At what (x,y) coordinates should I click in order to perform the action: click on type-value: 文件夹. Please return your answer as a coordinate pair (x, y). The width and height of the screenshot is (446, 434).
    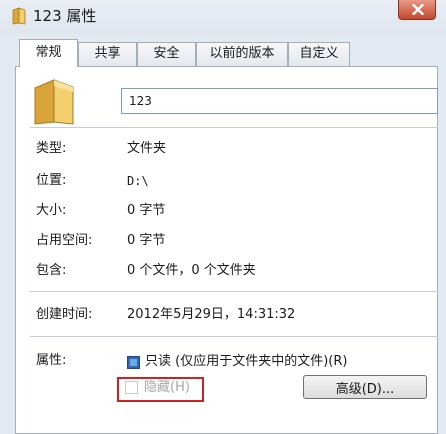
    Looking at the image, I should click on (147, 148).